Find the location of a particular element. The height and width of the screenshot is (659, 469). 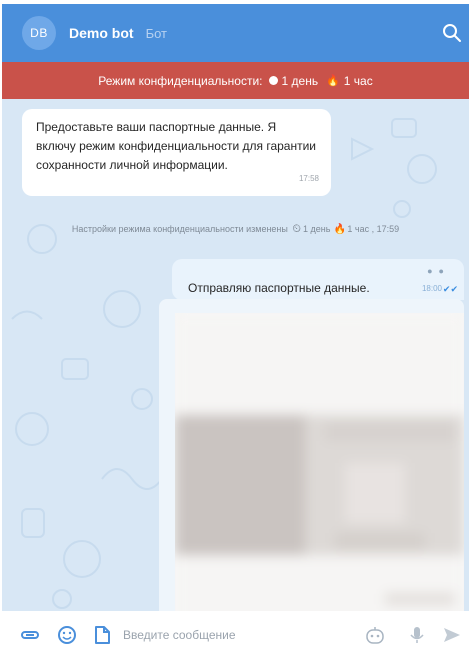

privacy-mode-label: Режим конфиденциальности: is located at coordinates (180, 80).